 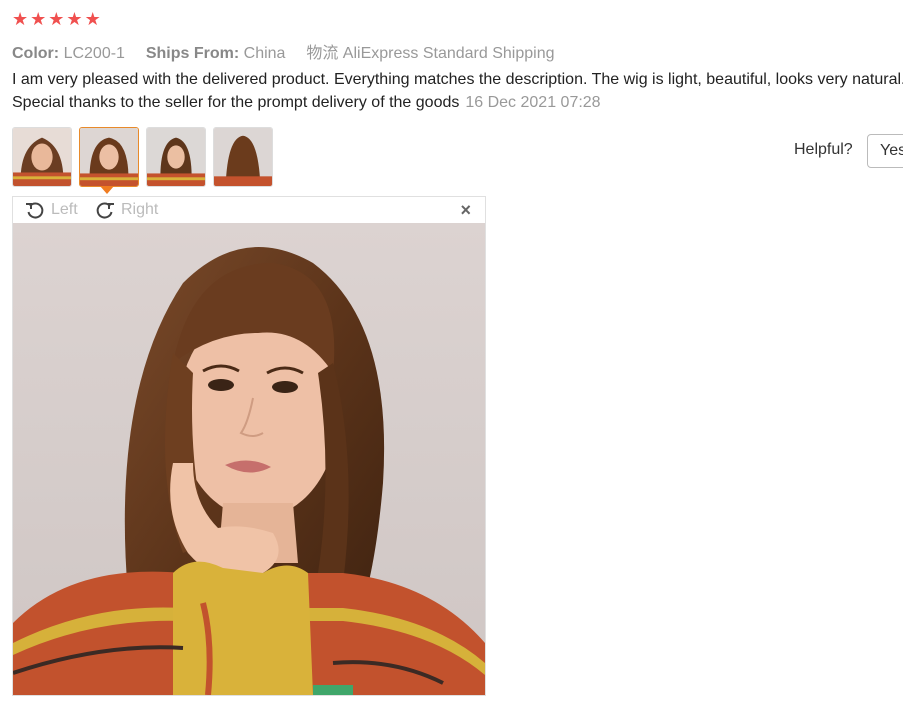 I want to click on color-label: Color:, so click(x=36, y=53).